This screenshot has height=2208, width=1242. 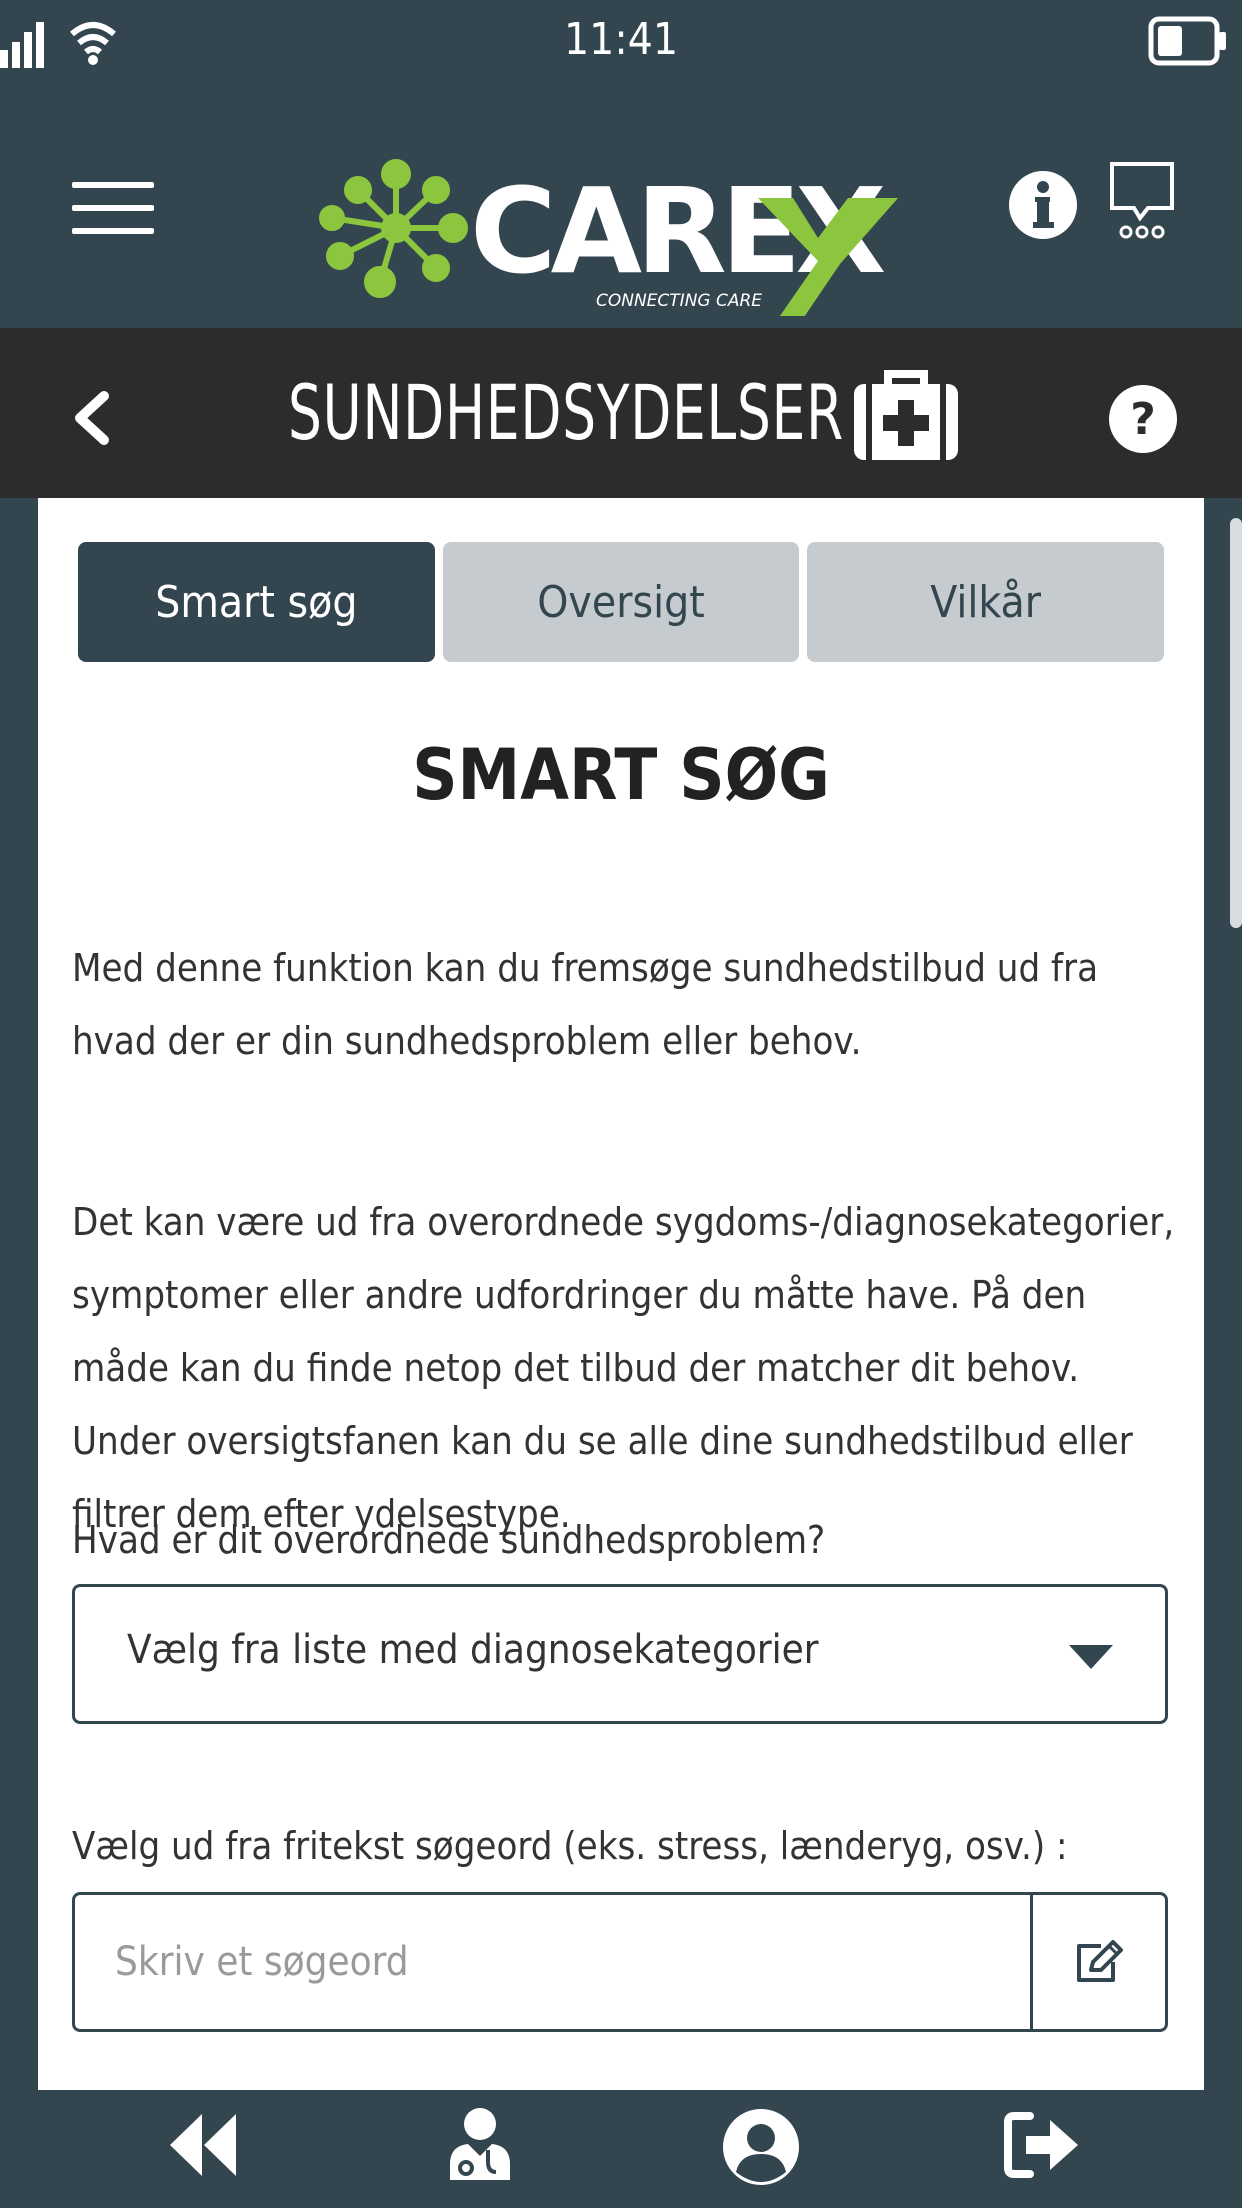 I want to click on tab-overview: Oversigt, so click(x=621, y=602).